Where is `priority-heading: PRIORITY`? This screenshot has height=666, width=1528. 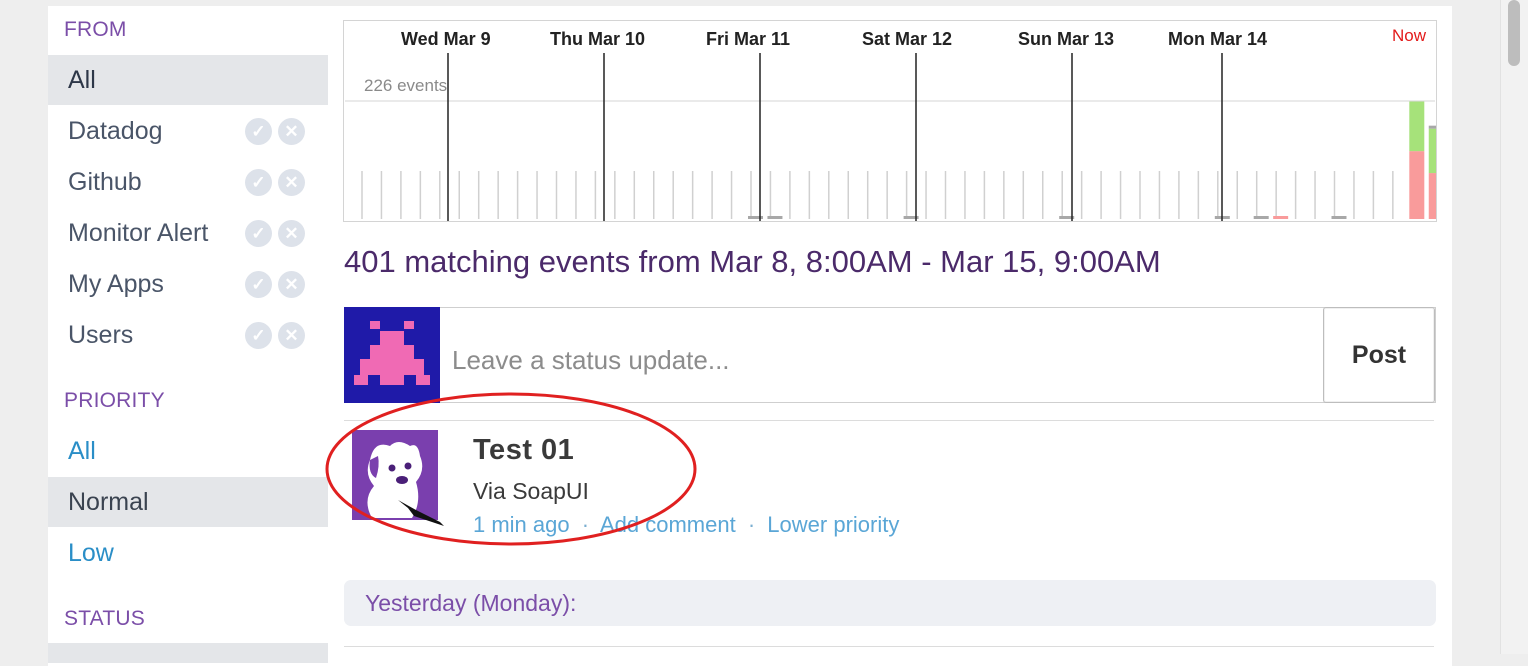
priority-heading: PRIORITY is located at coordinates (114, 400).